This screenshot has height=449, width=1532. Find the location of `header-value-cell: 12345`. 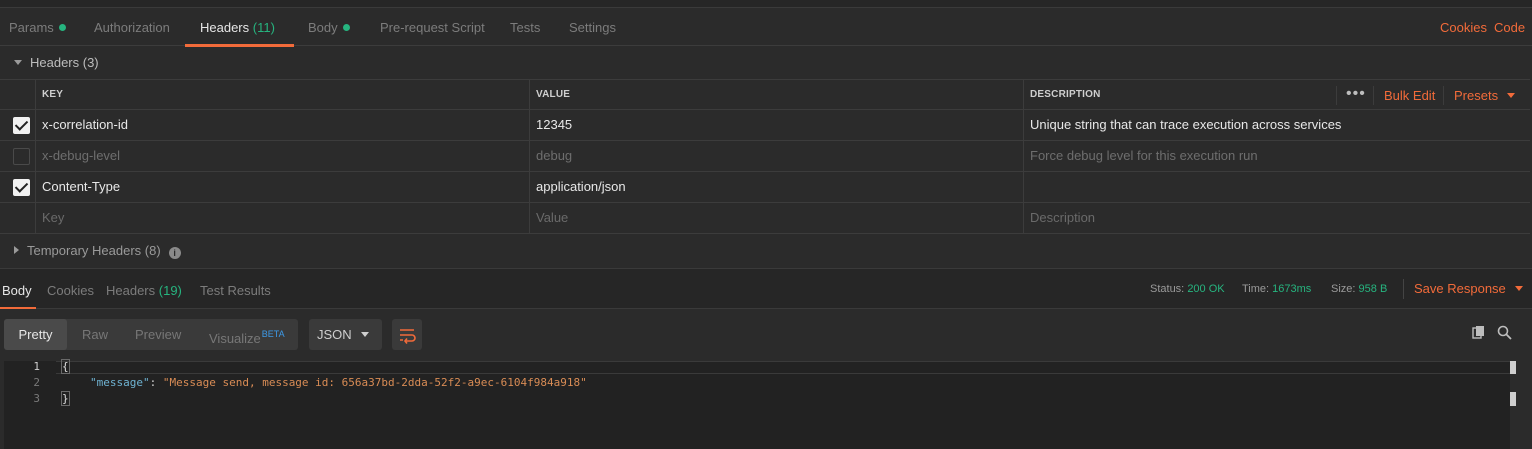

header-value-cell: 12345 is located at coordinates (776, 125).